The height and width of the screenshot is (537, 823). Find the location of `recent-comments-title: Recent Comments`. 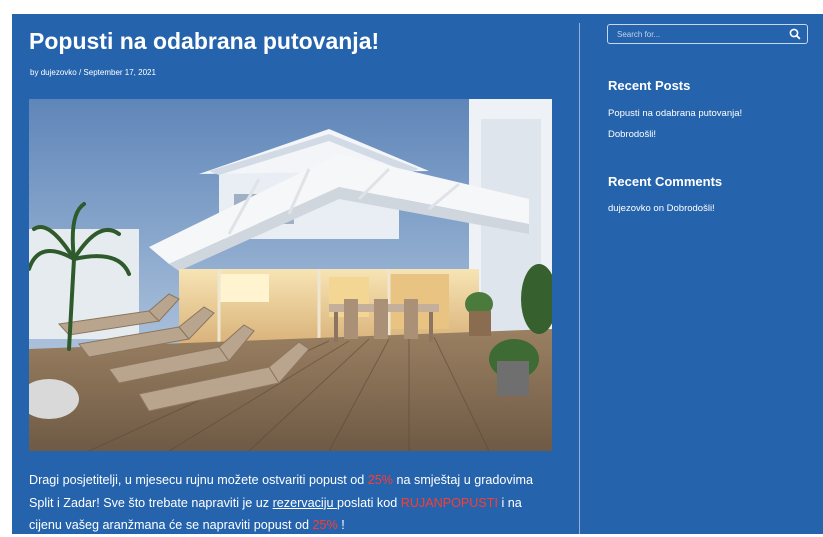

recent-comments-title: Recent Comments is located at coordinates (665, 181).